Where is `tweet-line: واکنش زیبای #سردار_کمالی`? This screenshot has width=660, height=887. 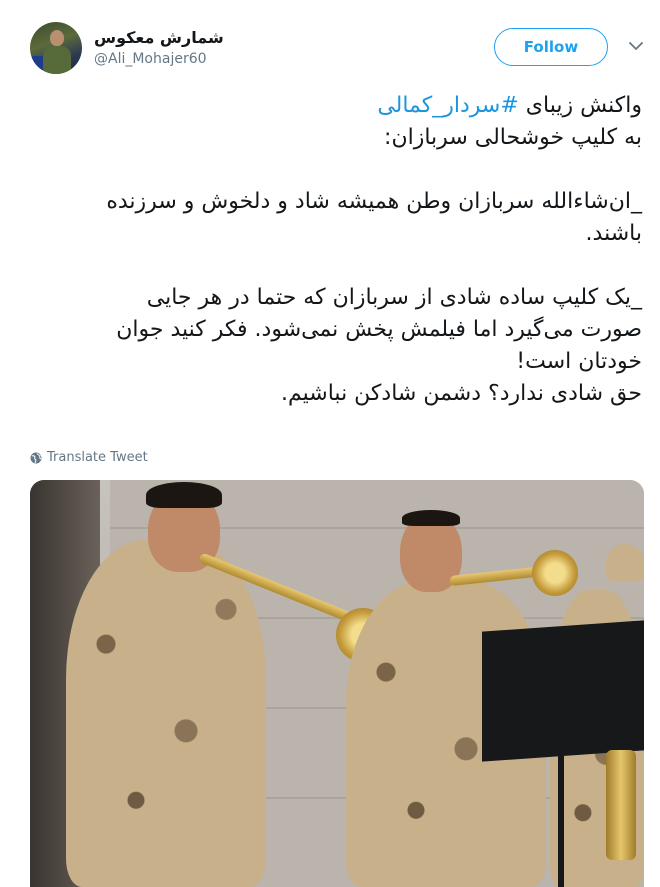 tweet-line: واکنش زیبای #سردار_کمالی is located at coordinates (336, 106).